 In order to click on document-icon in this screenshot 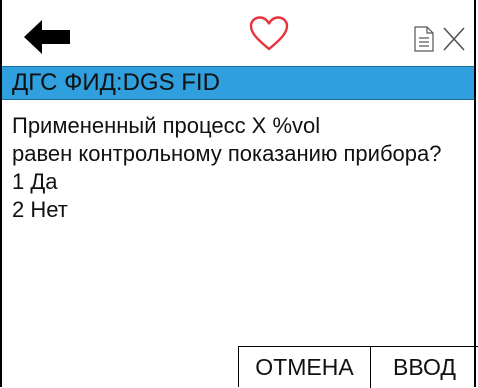, I will do `click(424, 39)`.